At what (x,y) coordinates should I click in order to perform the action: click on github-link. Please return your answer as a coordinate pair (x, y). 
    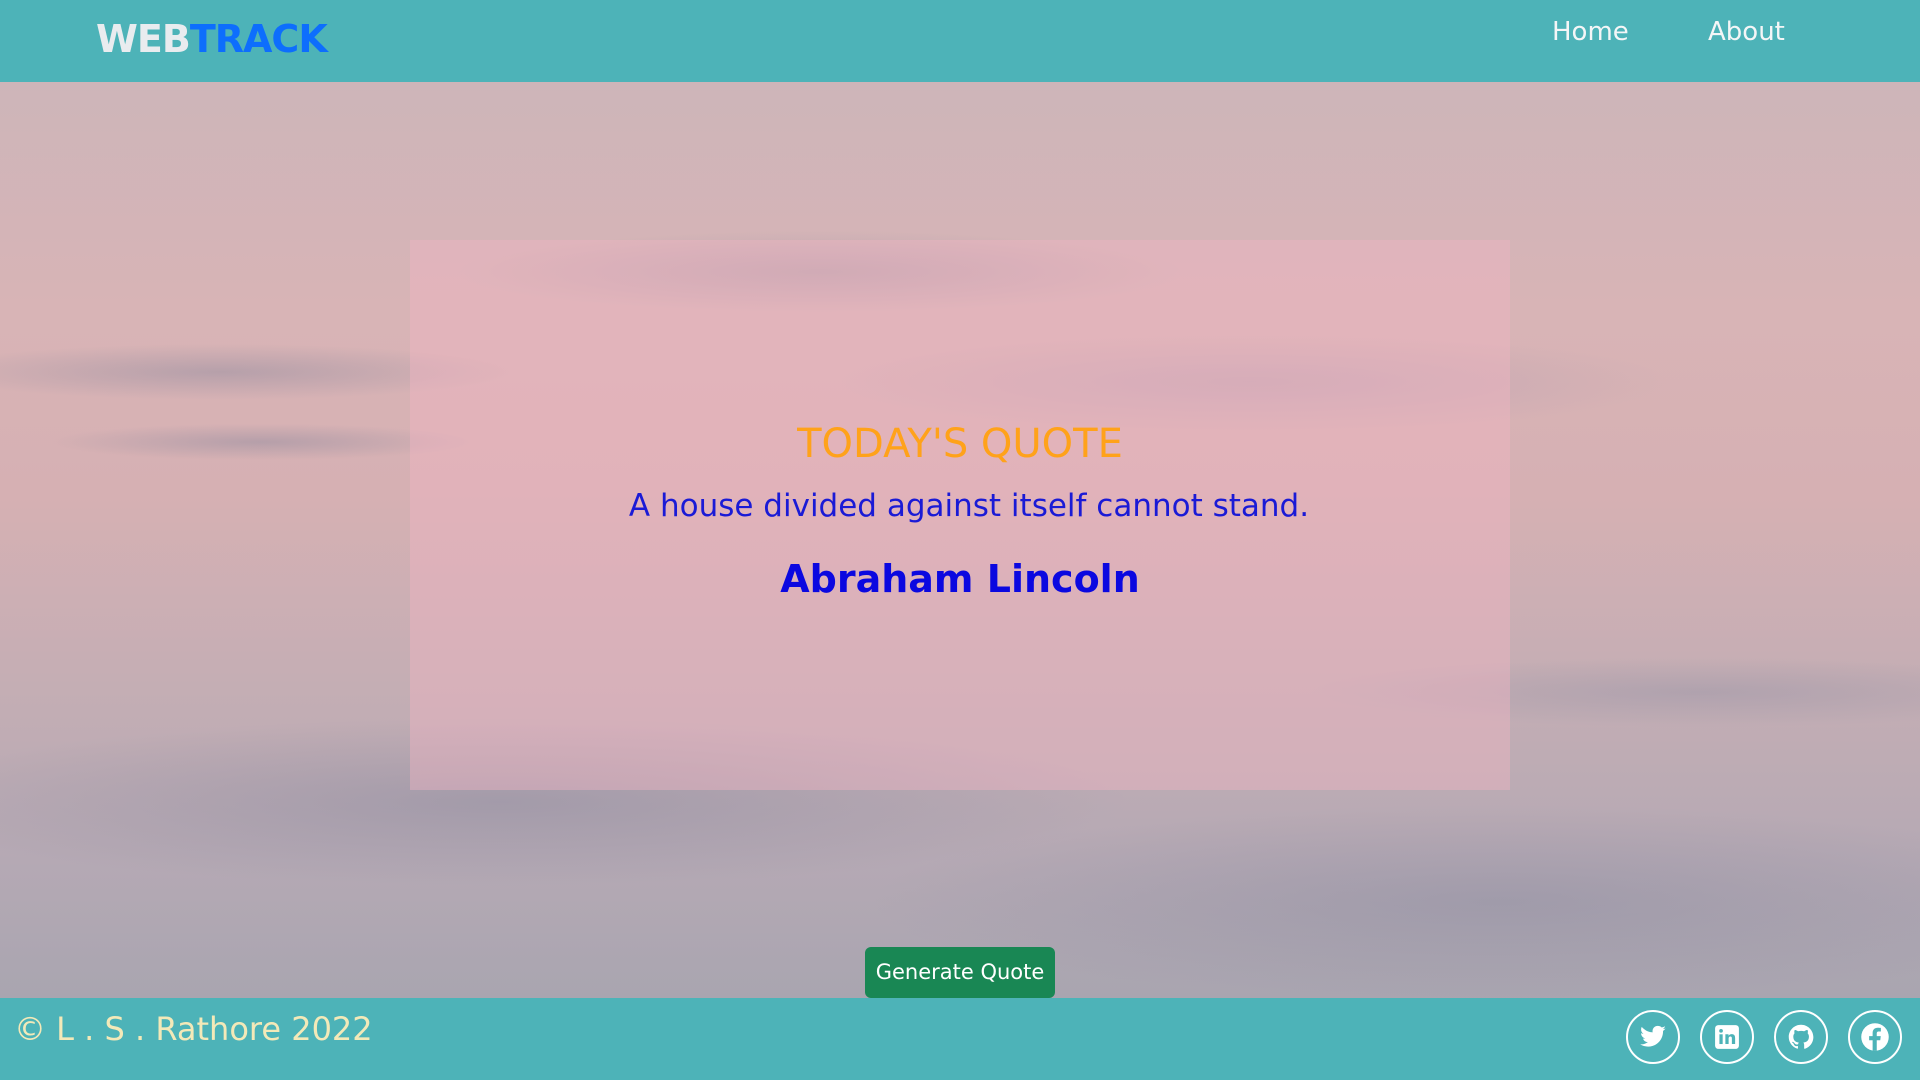
    Looking at the image, I should click on (1801, 1037).